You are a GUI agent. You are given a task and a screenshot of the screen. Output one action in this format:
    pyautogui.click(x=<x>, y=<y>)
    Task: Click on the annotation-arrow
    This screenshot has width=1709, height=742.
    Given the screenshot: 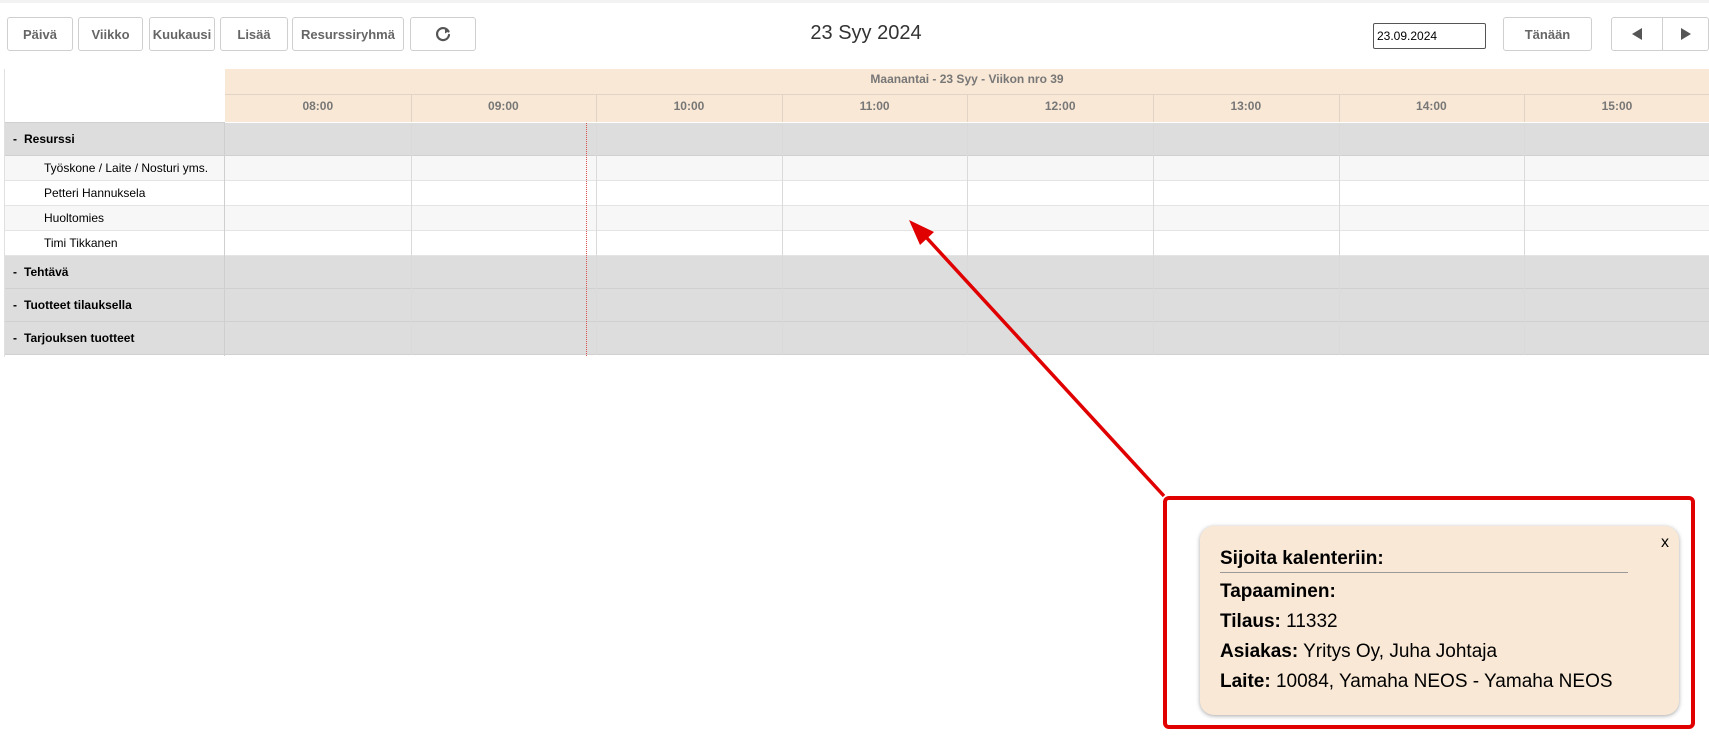 What is the action you would take?
    pyautogui.click(x=1037, y=359)
    